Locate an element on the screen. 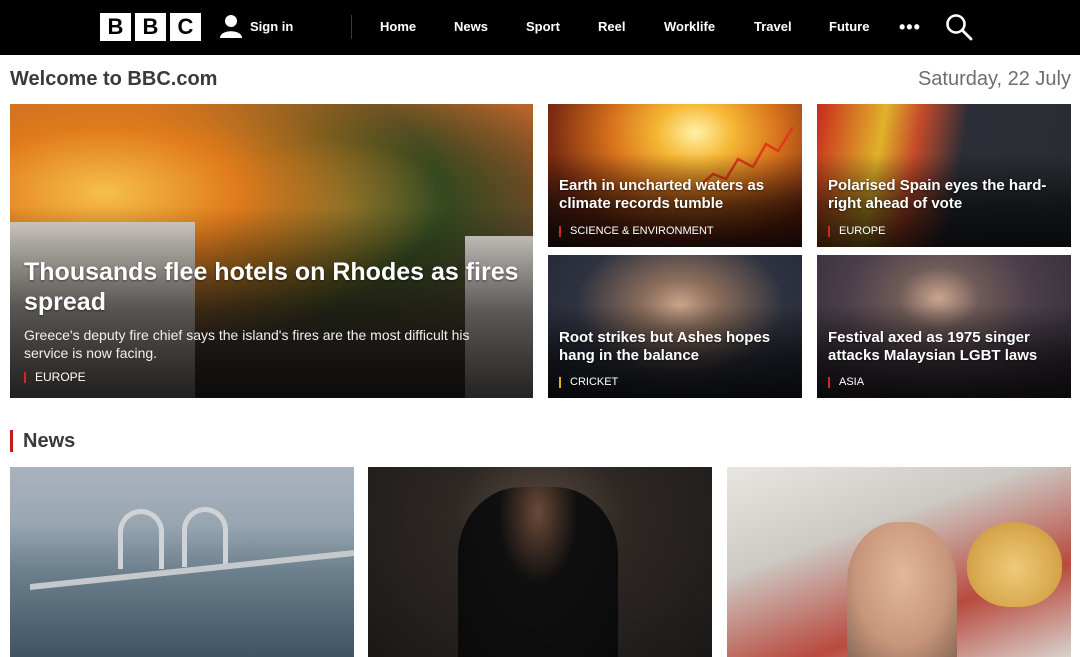  nav-sport: Sport is located at coordinates (543, 26).